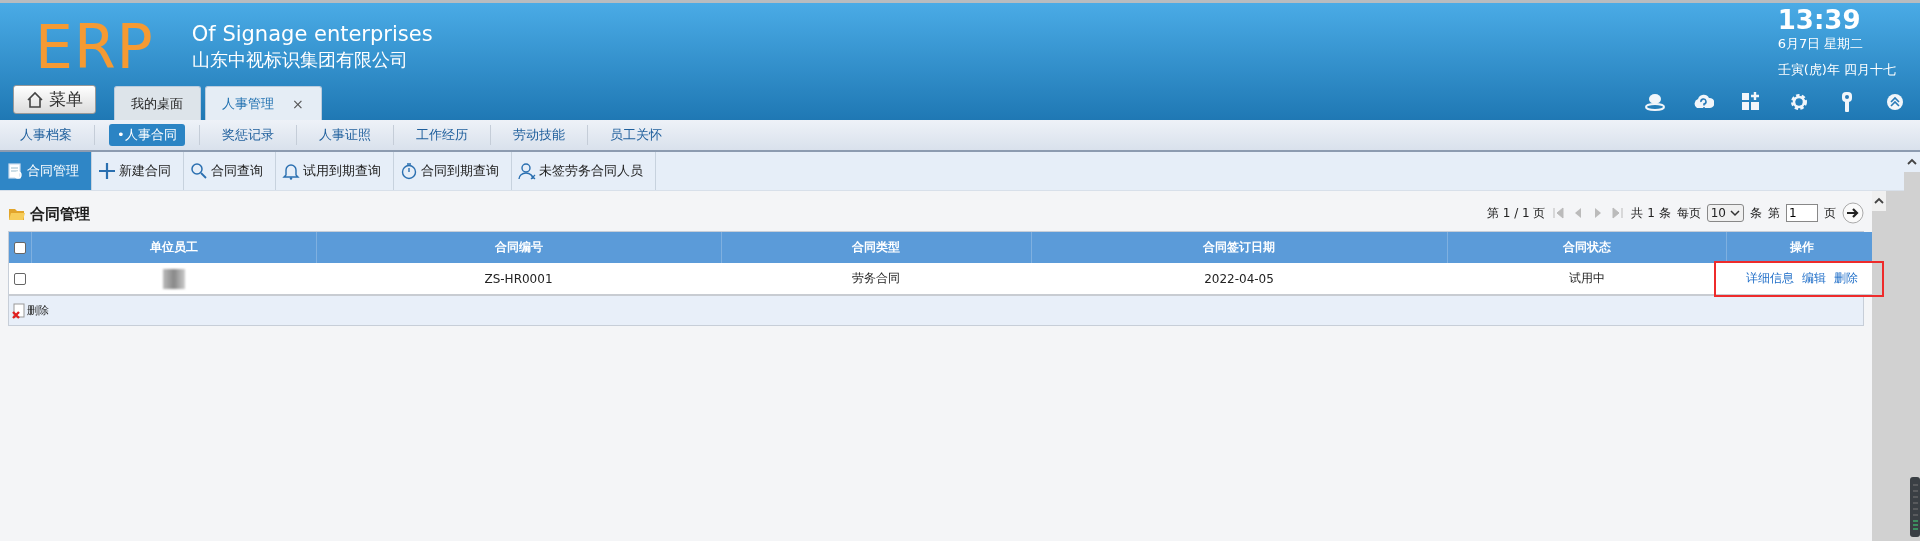 The image size is (1920, 541). I want to click on action-link: 删除, so click(1846, 278).